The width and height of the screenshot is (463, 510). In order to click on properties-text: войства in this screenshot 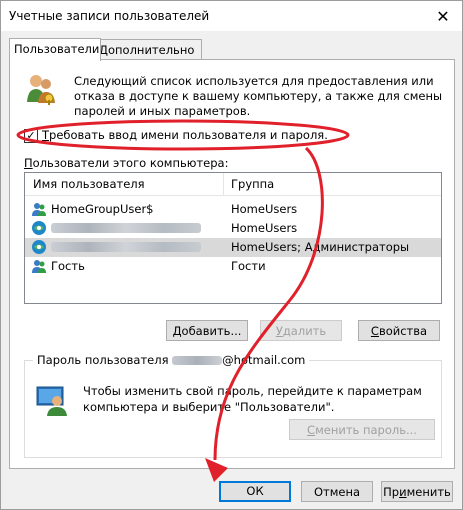, I will do `click(403, 331)`.